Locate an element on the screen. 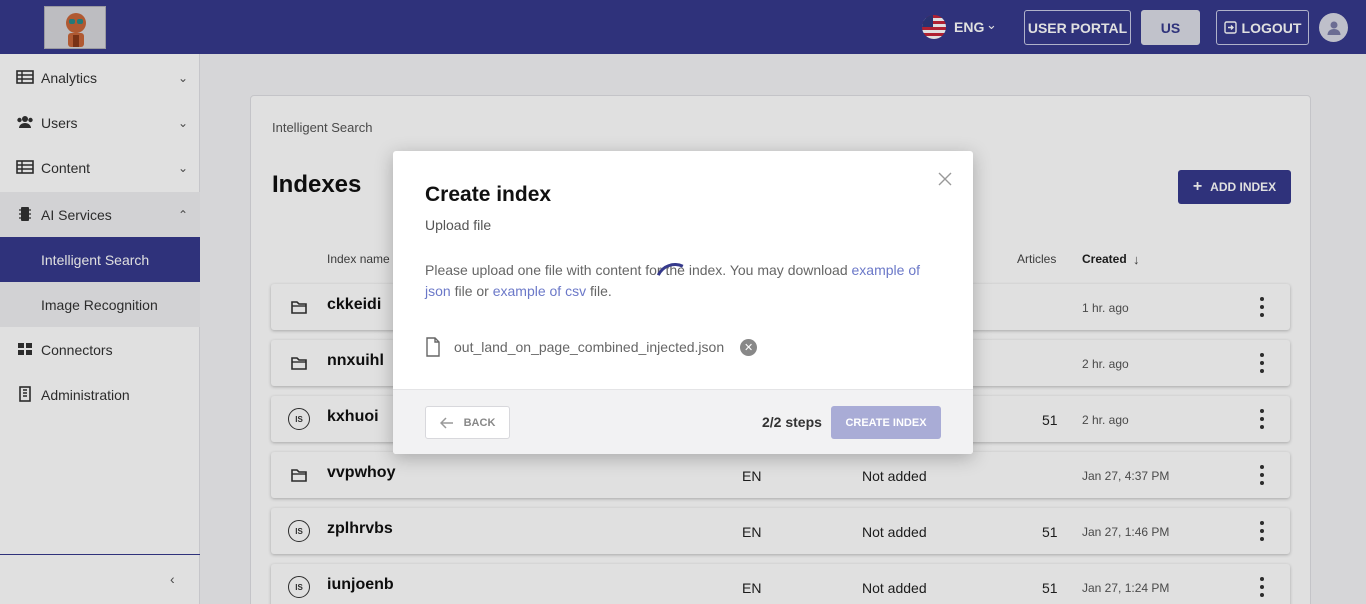  dialog-title: Create index is located at coordinates (488, 194).